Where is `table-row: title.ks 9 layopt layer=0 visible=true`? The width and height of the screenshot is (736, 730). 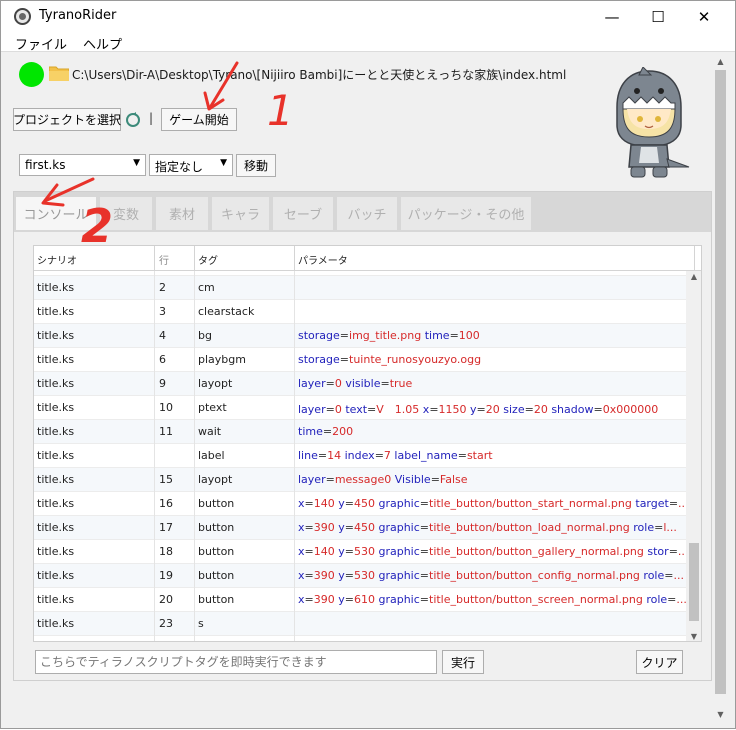 table-row: title.ks 9 layopt layer=0 visible=true is located at coordinates (360, 384).